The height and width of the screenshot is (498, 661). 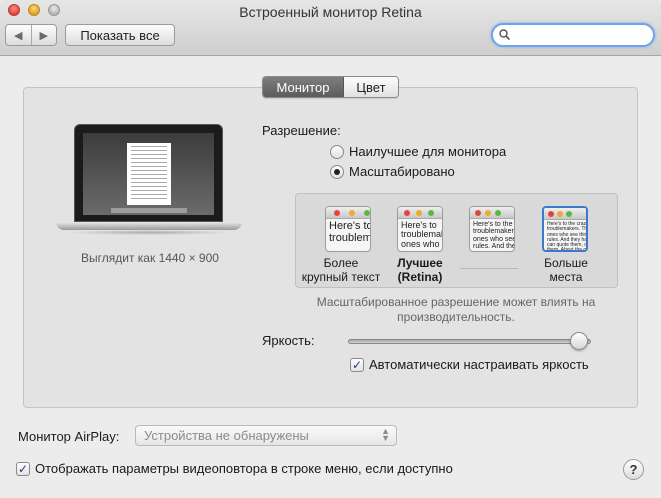 I want to click on search-field, so click(x=573, y=35).